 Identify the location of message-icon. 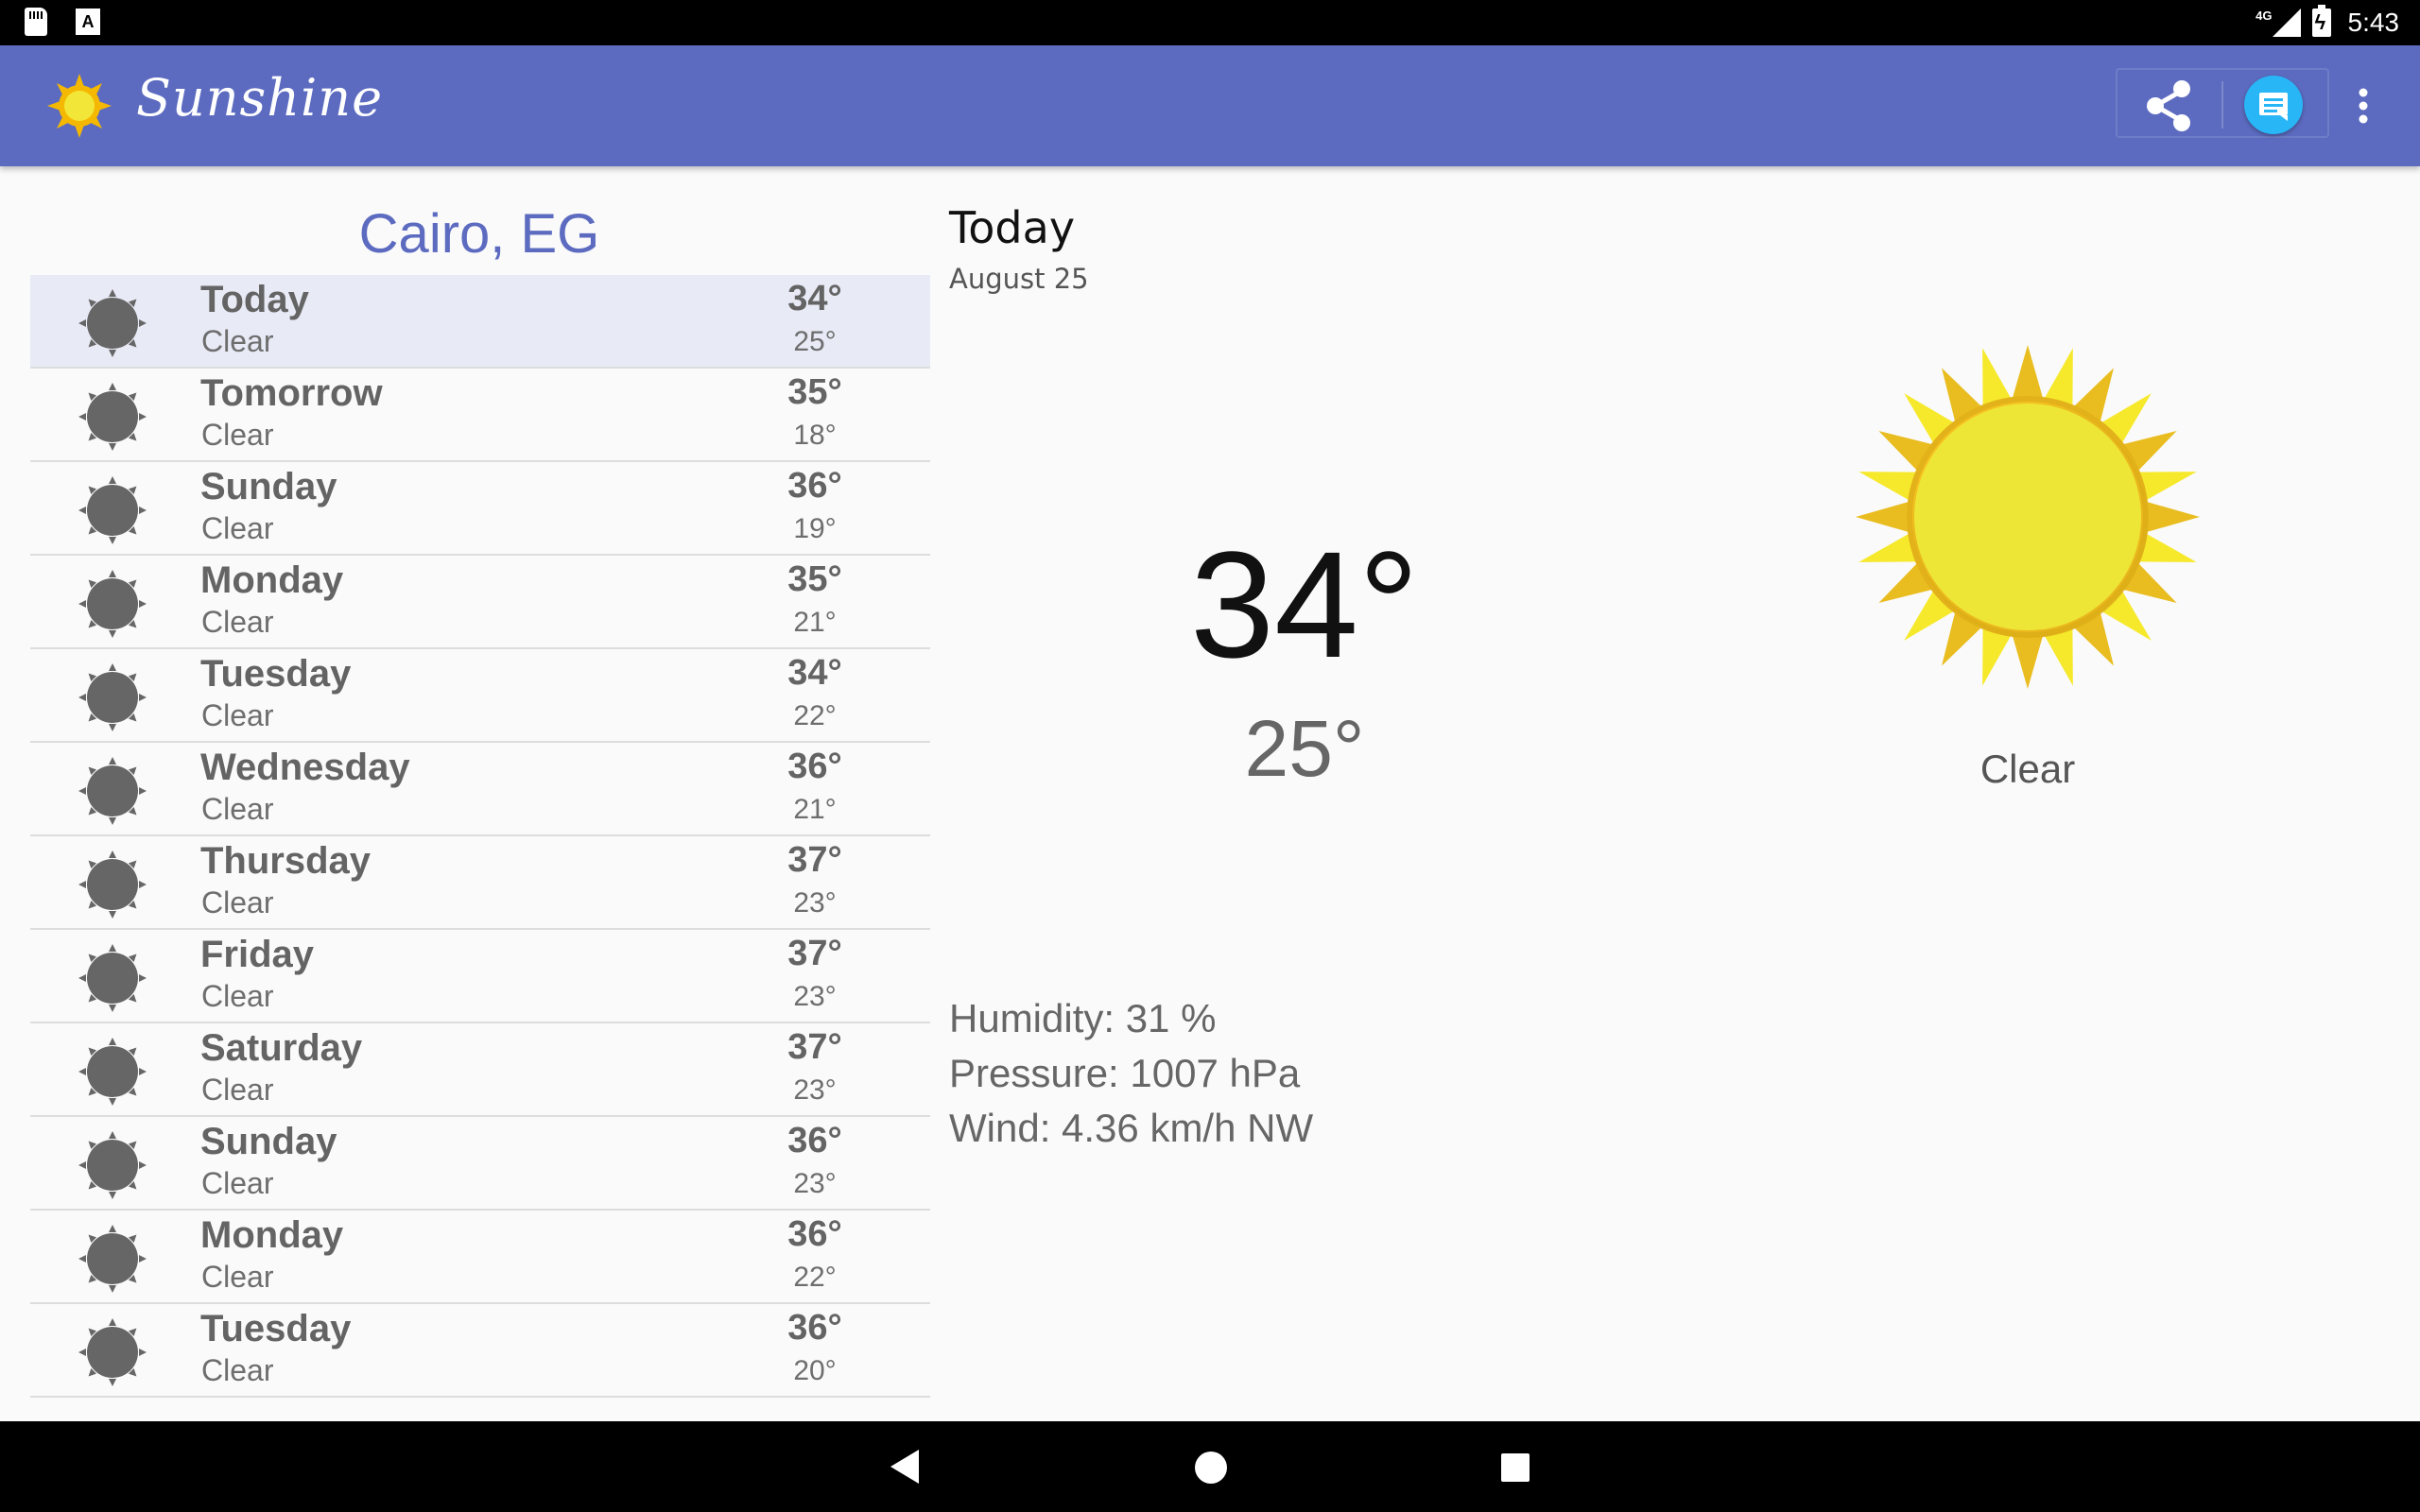
(2273, 107).